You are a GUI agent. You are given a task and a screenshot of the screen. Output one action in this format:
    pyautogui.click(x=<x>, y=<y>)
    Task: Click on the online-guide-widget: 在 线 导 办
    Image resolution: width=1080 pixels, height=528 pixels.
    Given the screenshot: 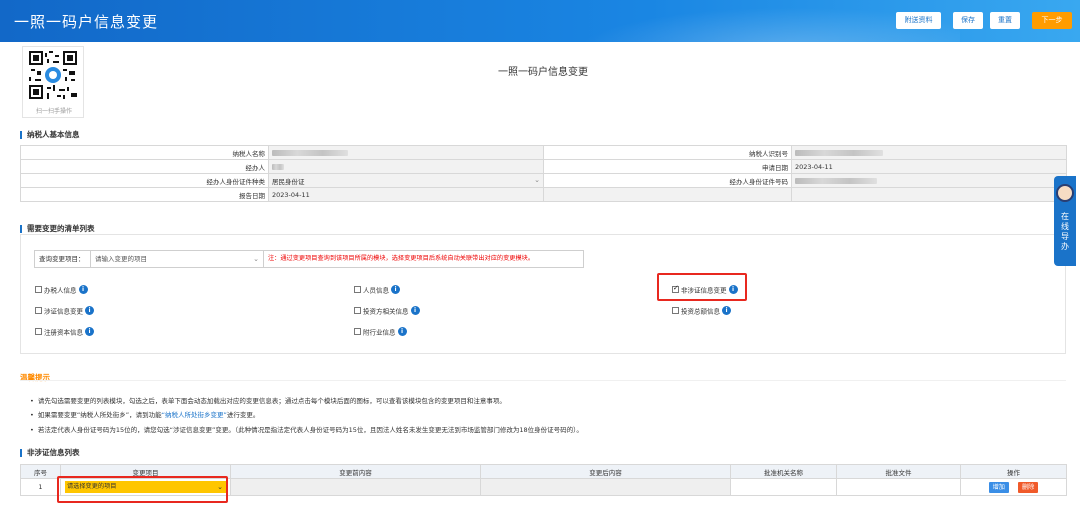 What is the action you would take?
    pyautogui.click(x=1065, y=221)
    